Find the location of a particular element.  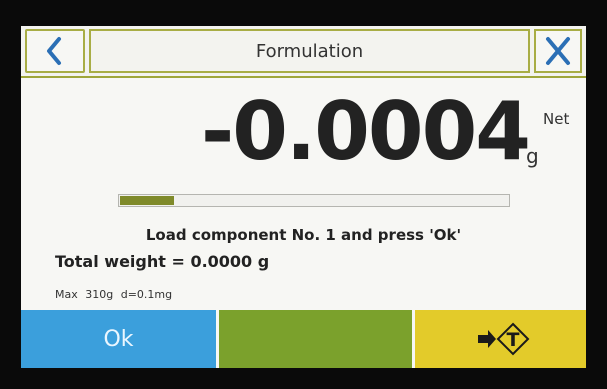

ok-button: Ok is located at coordinates (118, 339).